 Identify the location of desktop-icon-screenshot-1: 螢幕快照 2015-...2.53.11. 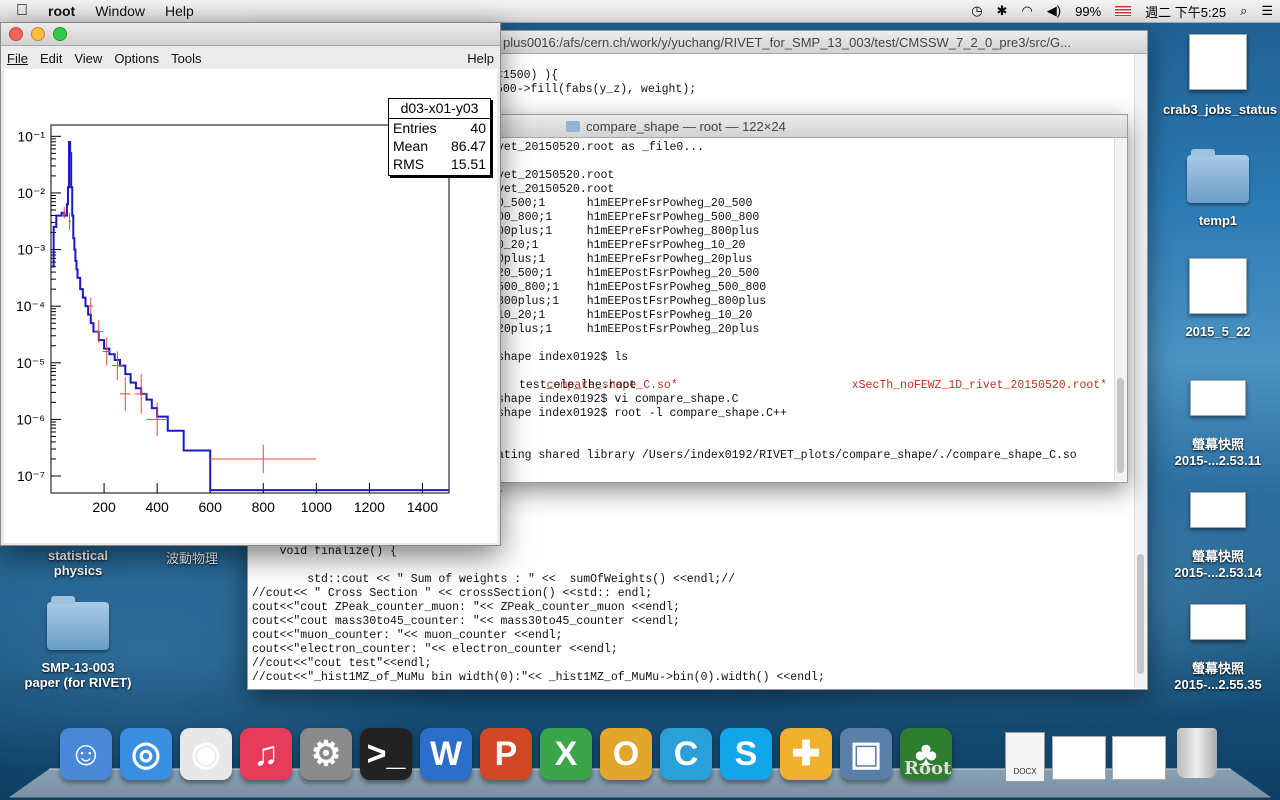
(1218, 424).